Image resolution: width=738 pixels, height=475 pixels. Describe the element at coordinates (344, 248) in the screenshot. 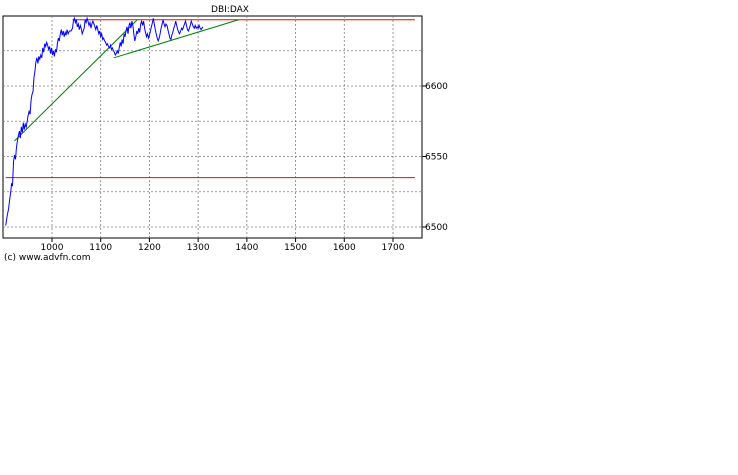

I see `x-tick-label: 1600` at that location.